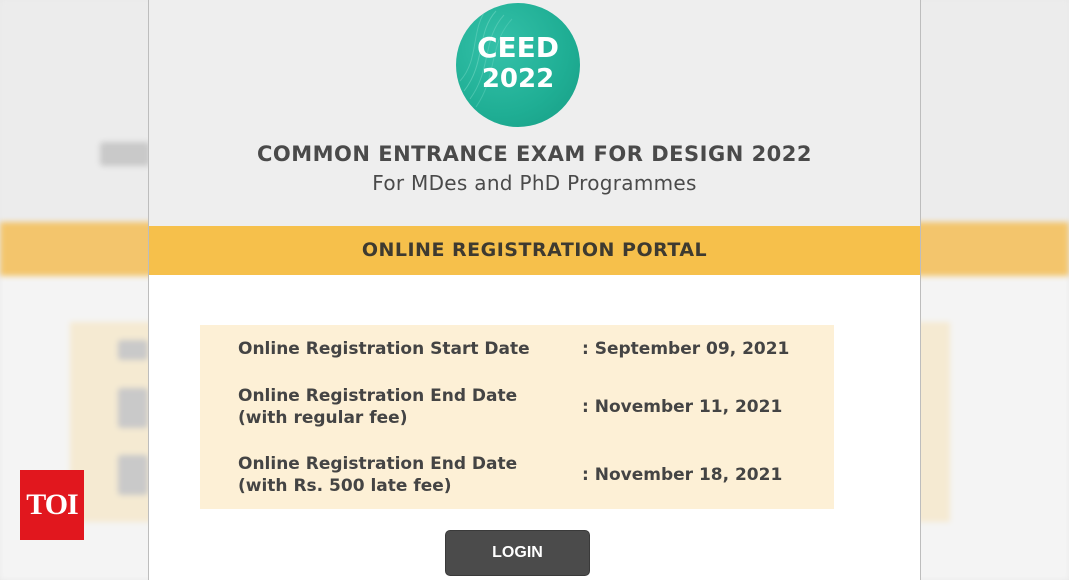 The image size is (1069, 580). I want to click on login-button: LOGIN, so click(517, 553).